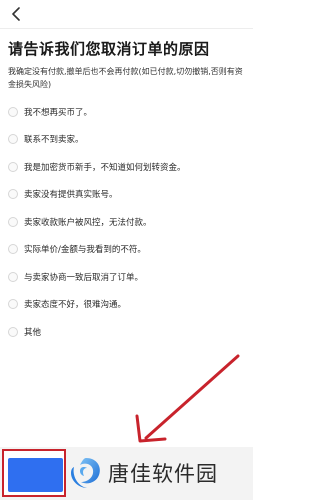 This screenshot has width=320, height=500. Describe the element at coordinates (126, 14) in the screenshot. I see `top-navigation-bar` at that location.